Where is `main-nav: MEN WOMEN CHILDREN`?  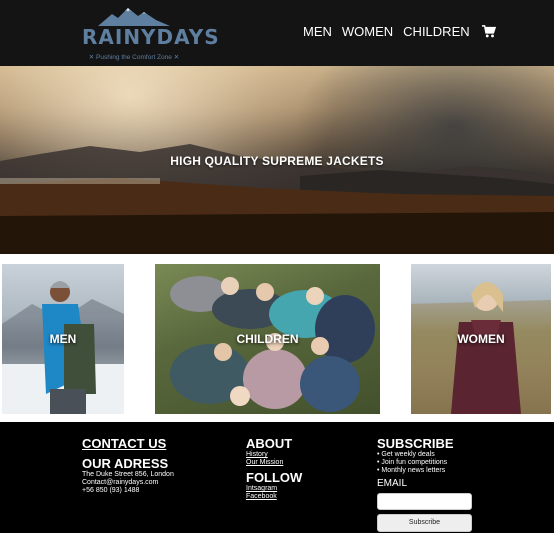 main-nav: MEN WOMEN CHILDREN is located at coordinates (399, 31).